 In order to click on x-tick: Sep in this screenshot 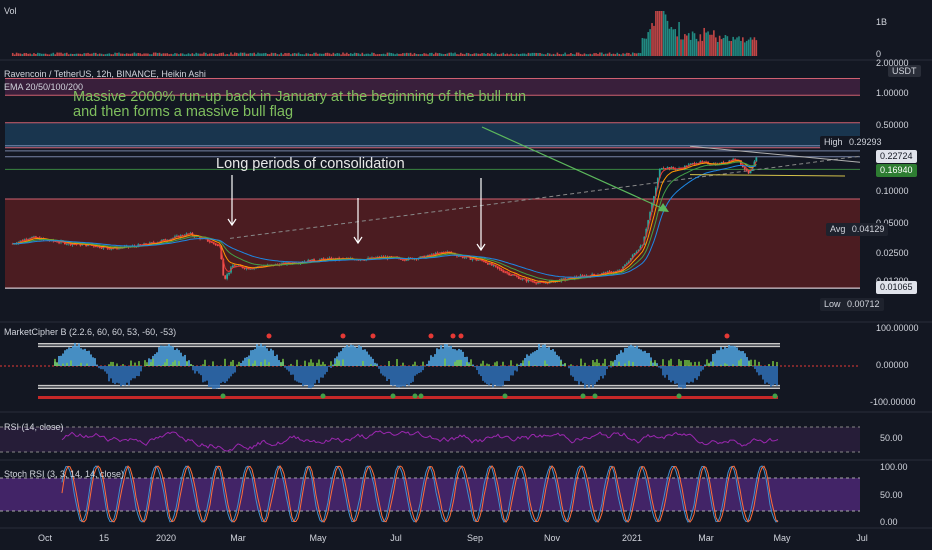, I will do `click(475, 538)`.